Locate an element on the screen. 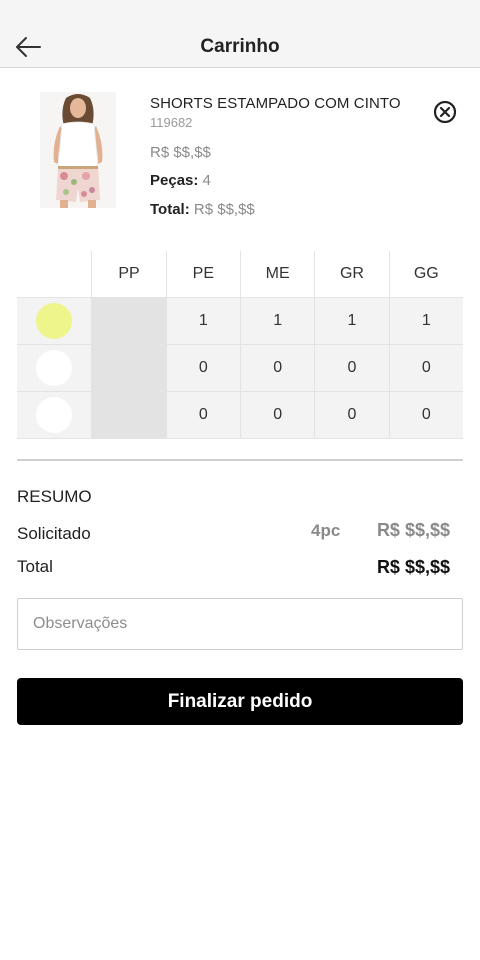 The image size is (480, 960). size-header-pp: PP is located at coordinates (128, 274).